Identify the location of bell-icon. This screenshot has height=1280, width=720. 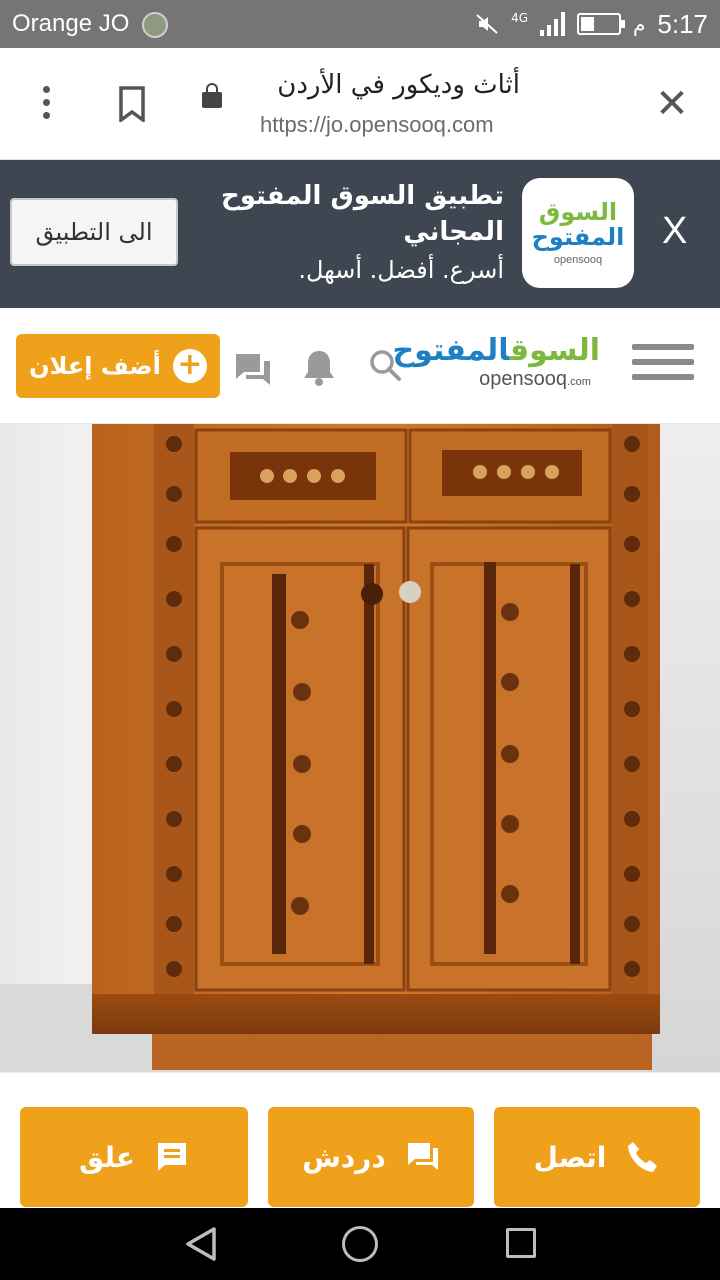
(319, 368).